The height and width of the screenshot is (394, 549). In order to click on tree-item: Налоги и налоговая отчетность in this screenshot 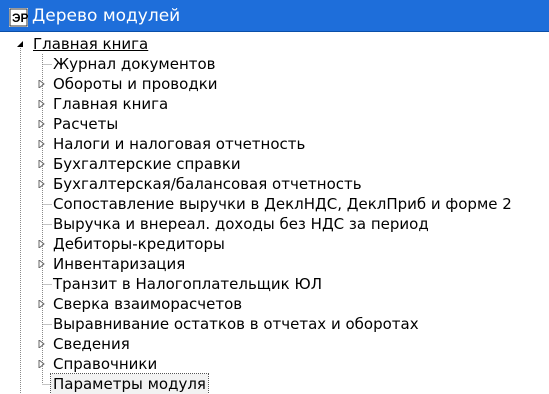, I will do `click(179, 144)`.